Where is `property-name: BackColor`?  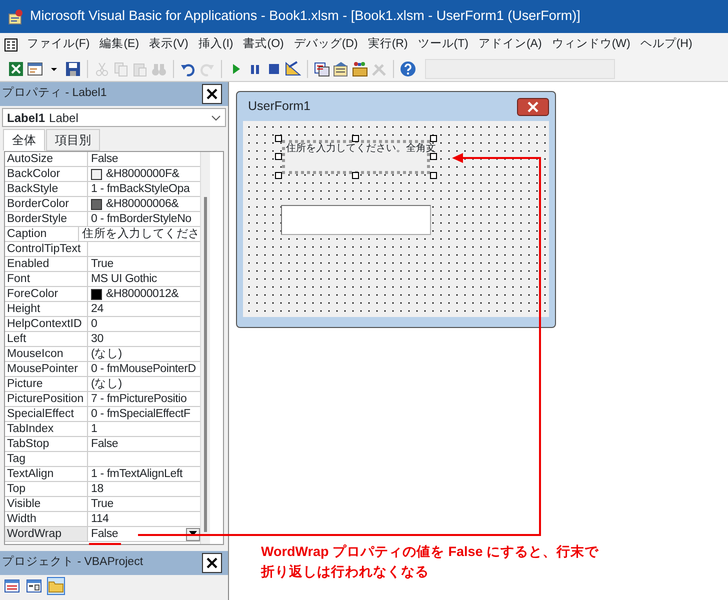
property-name: BackColor is located at coordinates (46, 174).